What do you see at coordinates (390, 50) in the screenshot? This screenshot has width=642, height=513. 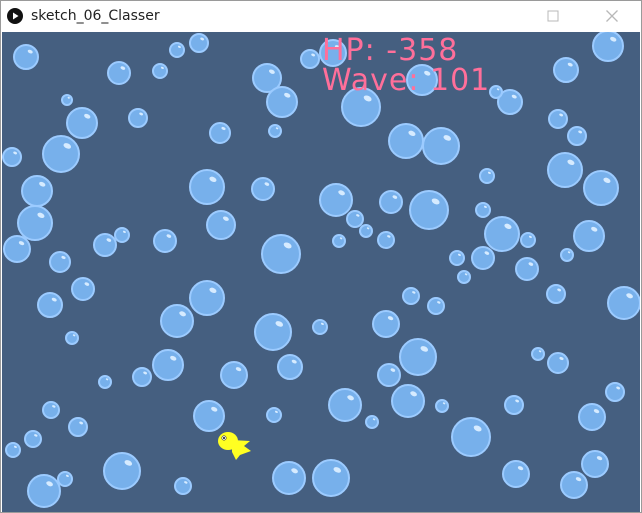 I see `hp-display: HP: -358` at bounding box center [390, 50].